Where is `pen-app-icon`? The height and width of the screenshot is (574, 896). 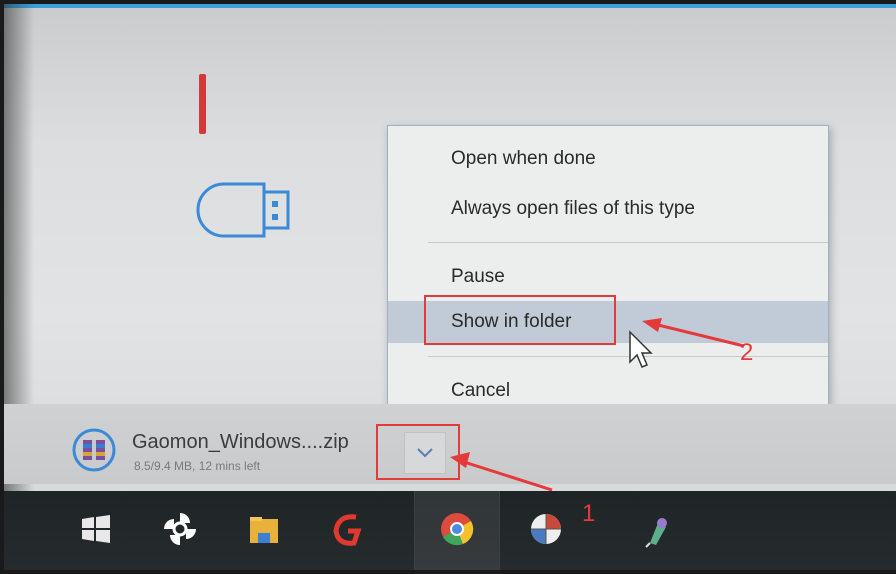
pen-app-icon is located at coordinates (656, 533).